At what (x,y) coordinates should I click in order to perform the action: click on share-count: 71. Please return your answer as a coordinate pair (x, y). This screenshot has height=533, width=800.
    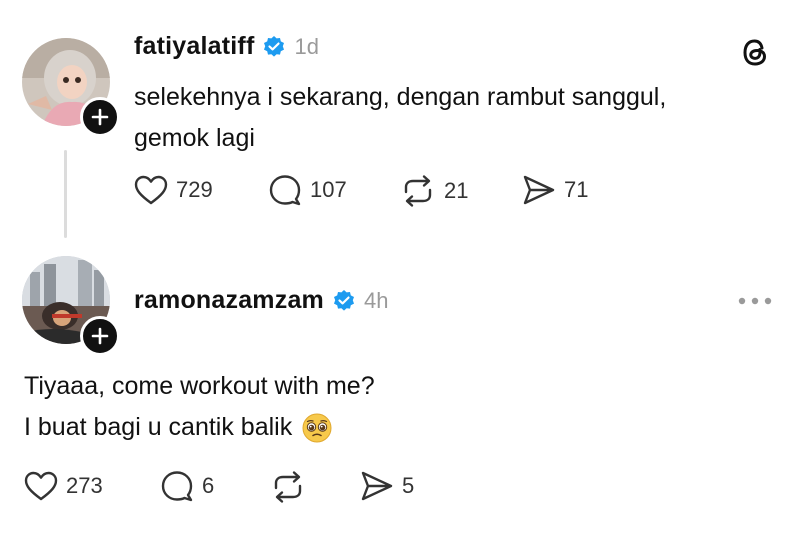
    Looking at the image, I should click on (576, 189).